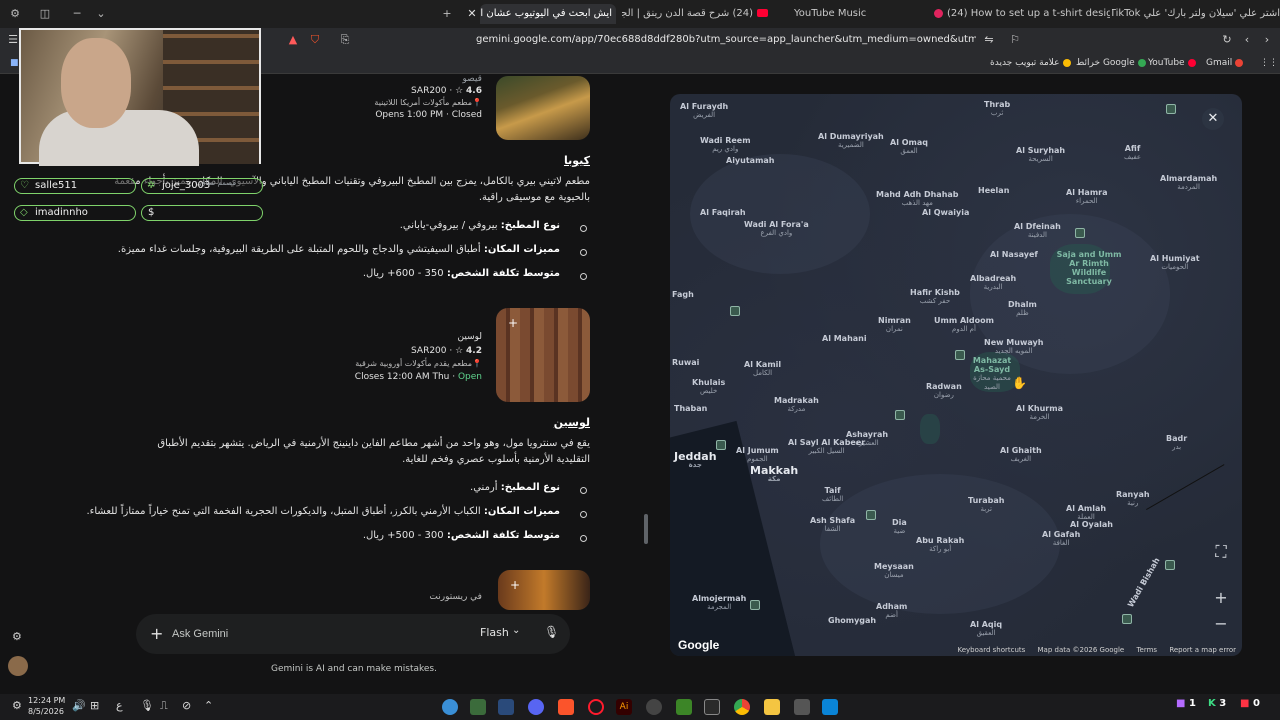 This screenshot has height=720, width=1280. What do you see at coordinates (1013, 347) in the screenshot?
I see `map-city-label: New Muwayh المويه الجديد` at bounding box center [1013, 347].